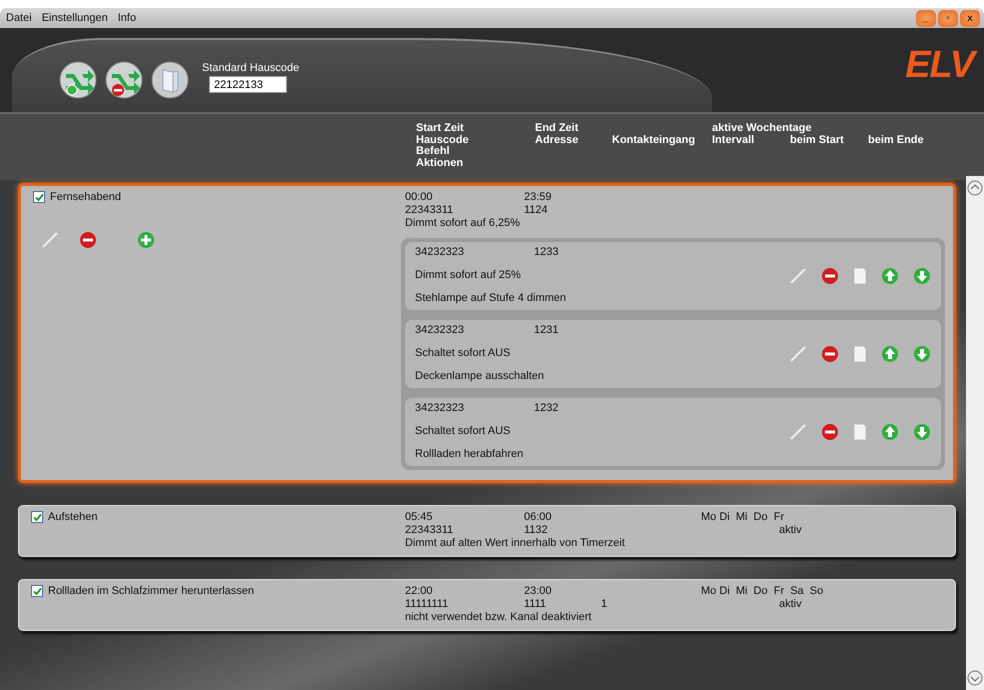 This screenshot has width=984, height=690. Describe the element at coordinates (762, 128) in the screenshot. I see `column-header: aktive Wochentage` at that location.